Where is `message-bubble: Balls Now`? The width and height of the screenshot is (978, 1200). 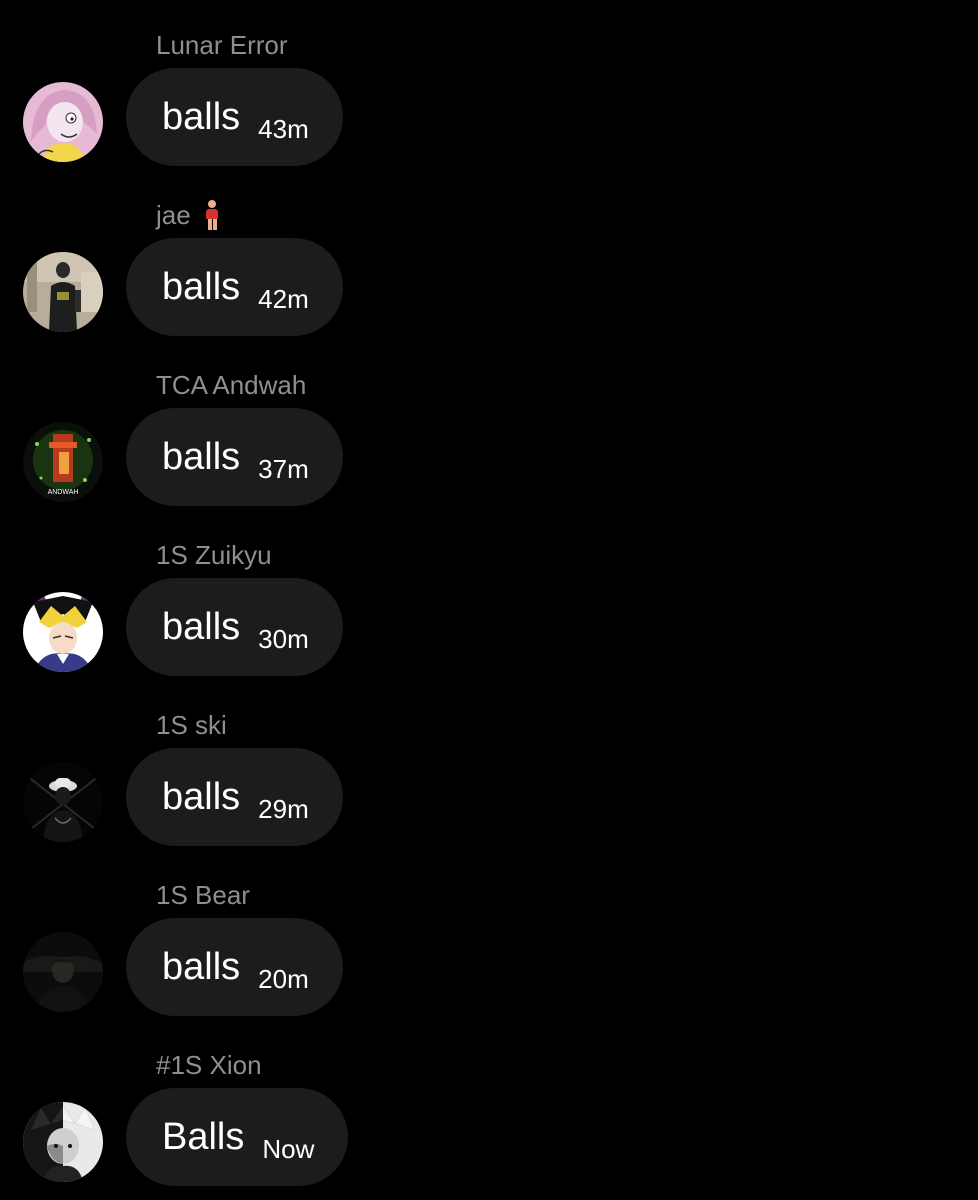
message-bubble: Balls Now is located at coordinates (237, 1137).